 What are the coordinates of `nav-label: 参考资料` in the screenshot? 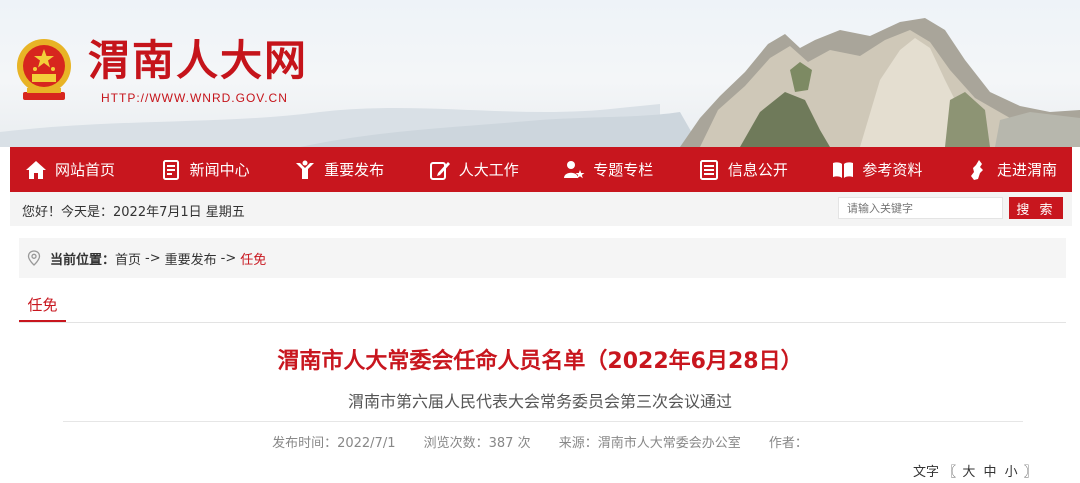 It's located at (892, 170).